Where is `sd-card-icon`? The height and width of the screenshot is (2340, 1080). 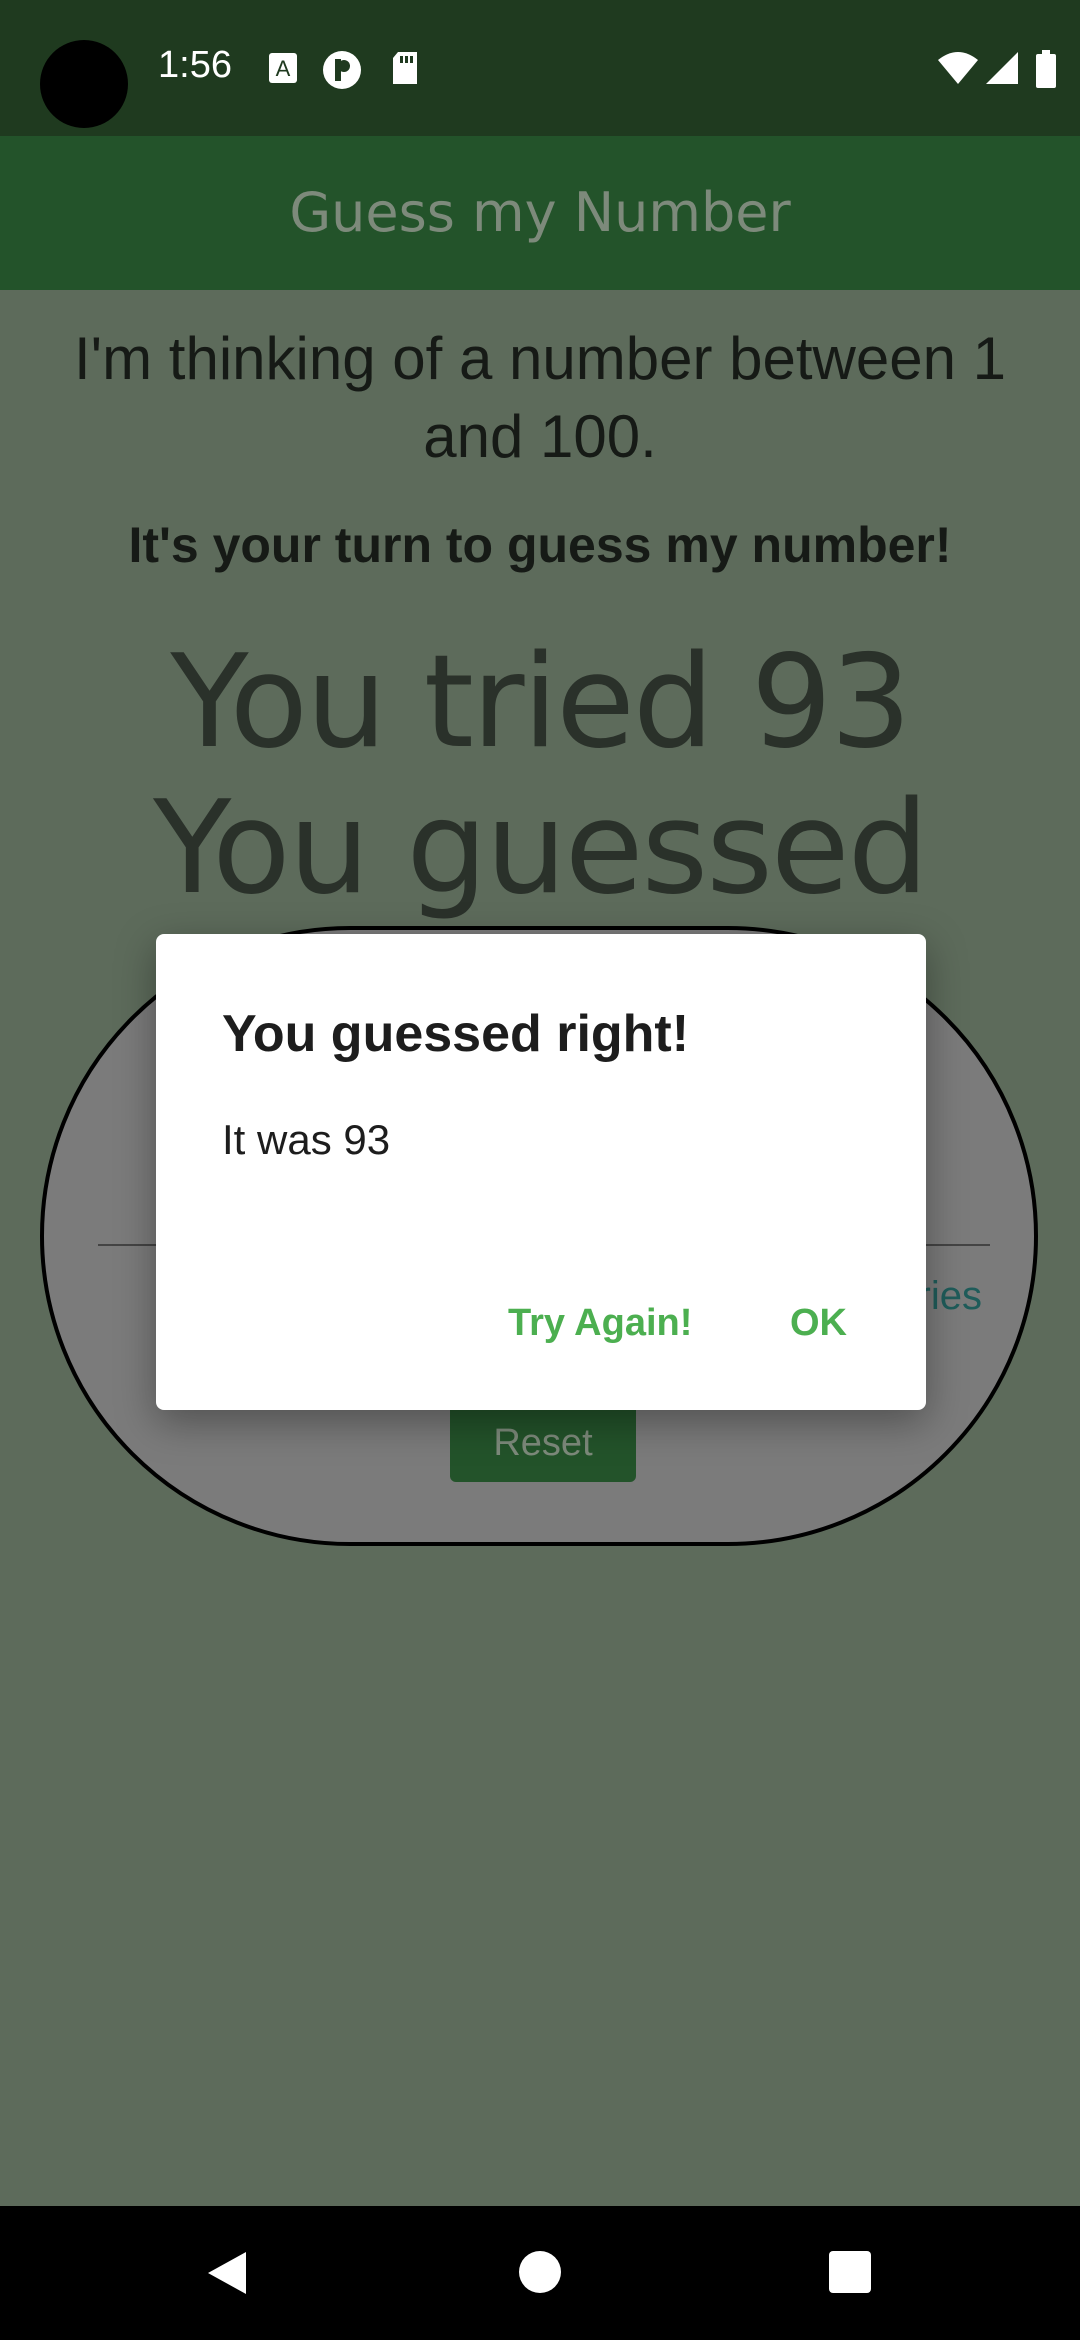
sd-card-icon is located at coordinates (405, 68).